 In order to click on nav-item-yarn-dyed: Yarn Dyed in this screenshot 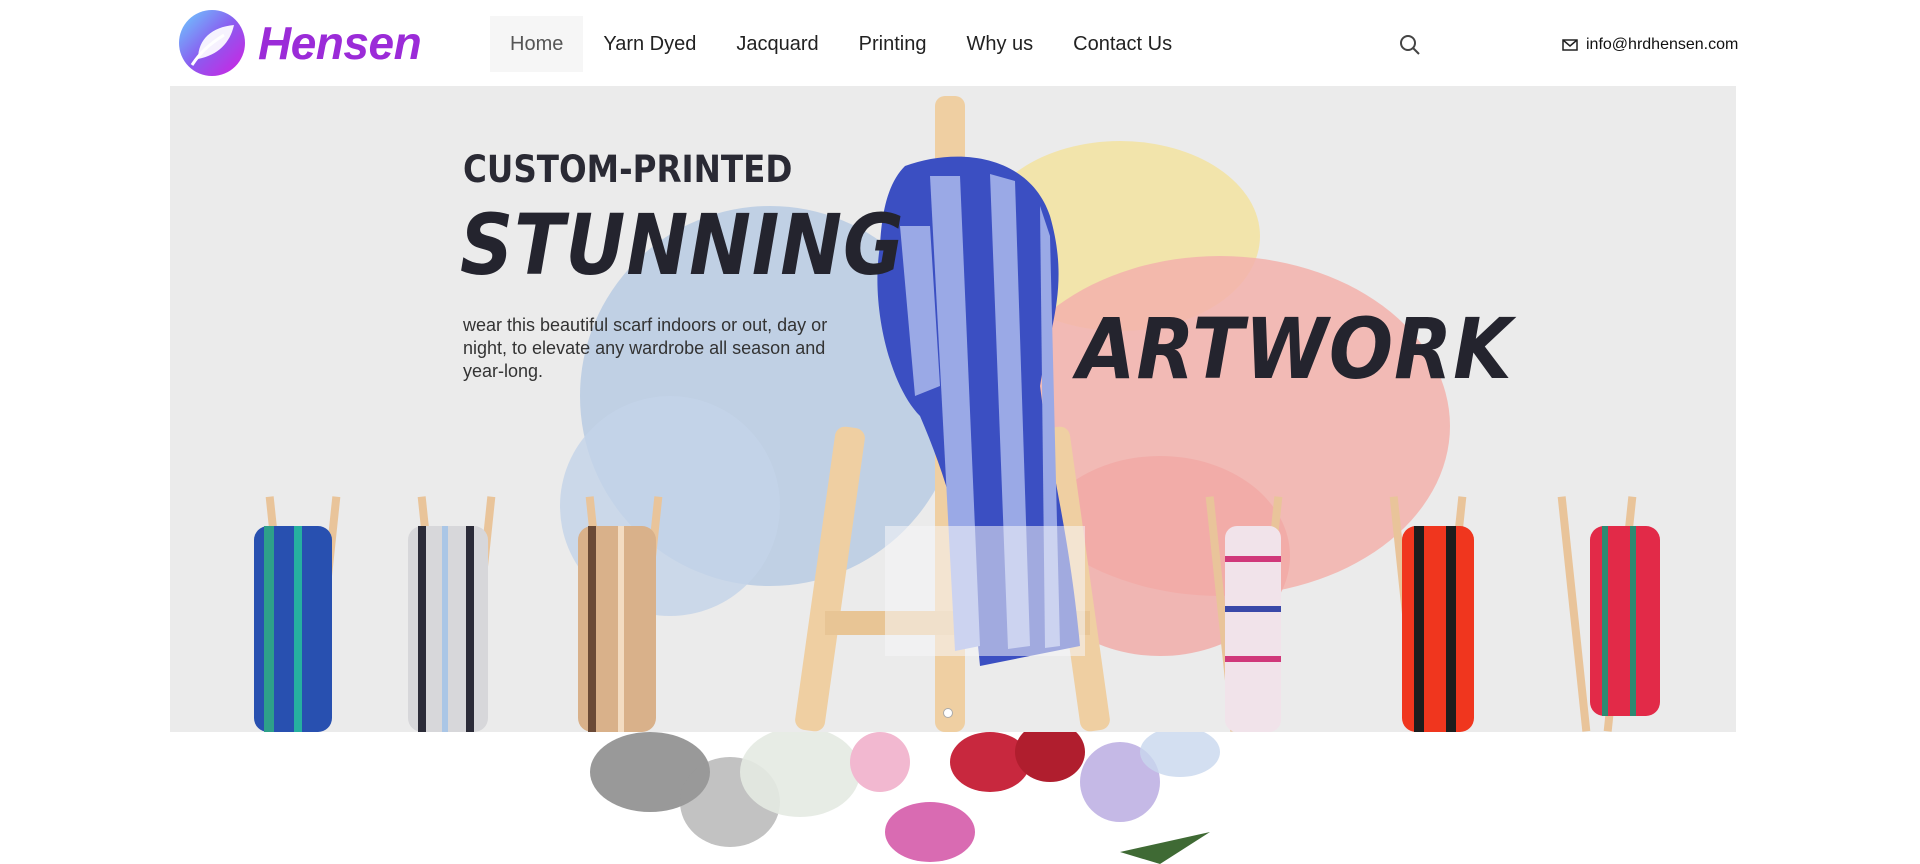, I will do `click(649, 44)`.